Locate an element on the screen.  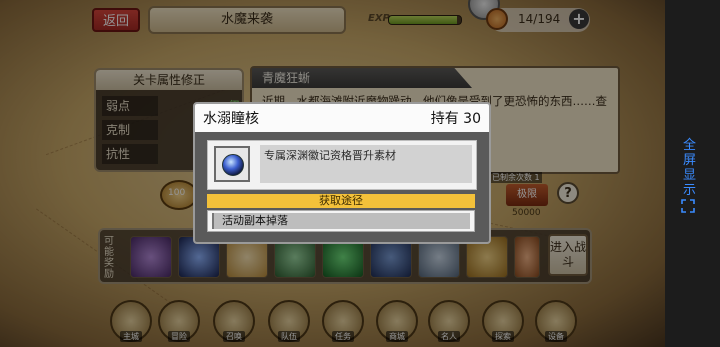
eye-core-icon is located at coordinates (233, 165).